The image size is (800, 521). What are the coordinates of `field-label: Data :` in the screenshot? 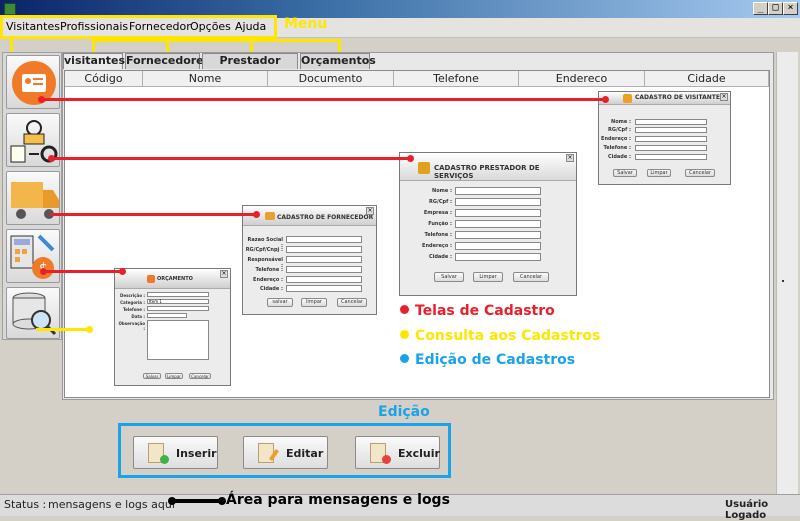 It's located at (138, 316).